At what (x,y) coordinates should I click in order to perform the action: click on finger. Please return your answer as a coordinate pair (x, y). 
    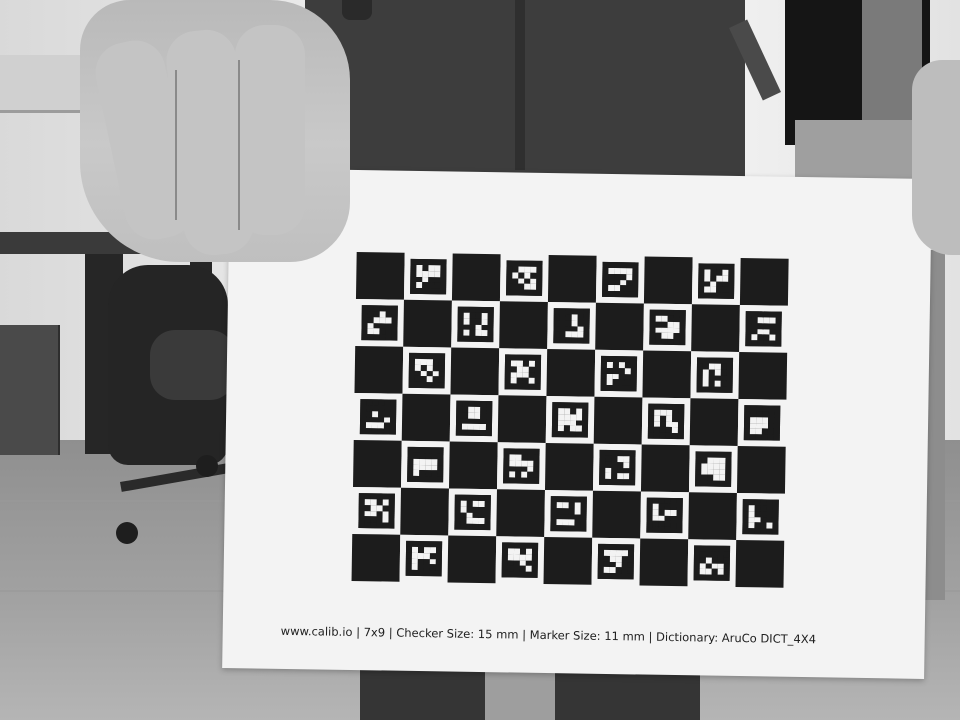
    Looking at the image, I should click on (270, 130).